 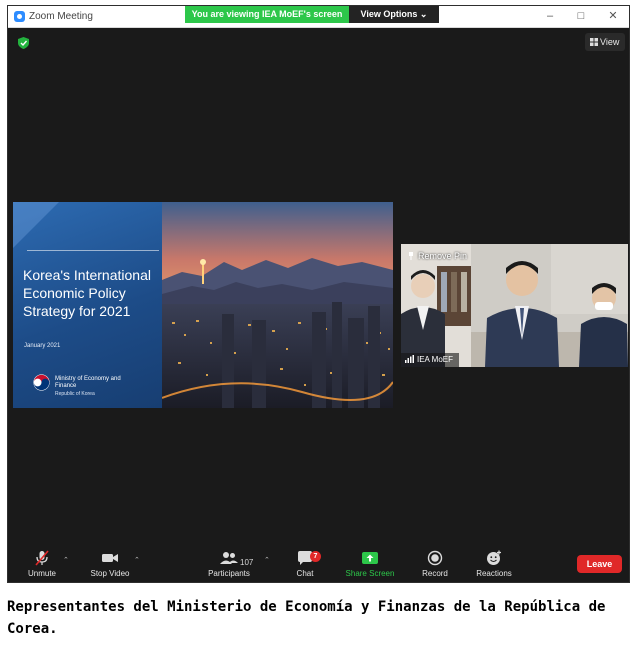 What do you see at coordinates (409, 359) in the screenshot?
I see `signal-strength-icon` at bounding box center [409, 359].